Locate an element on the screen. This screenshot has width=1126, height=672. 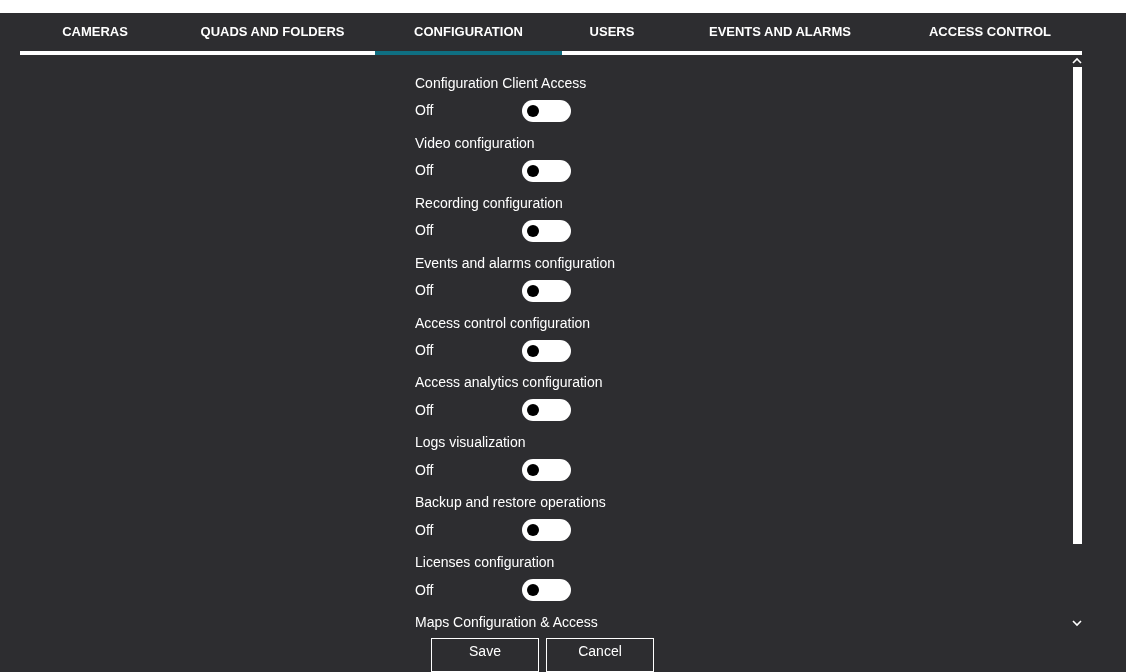
tab: ACCESS CONTROL is located at coordinates (990, 34).